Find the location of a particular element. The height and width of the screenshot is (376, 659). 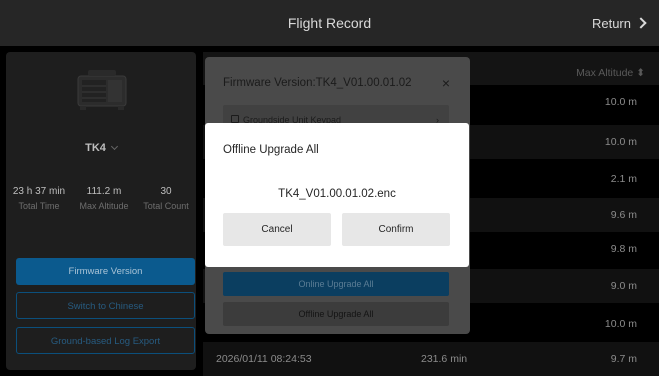

modal-title: Offline Upgrade All is located at coordinates (271, 150).